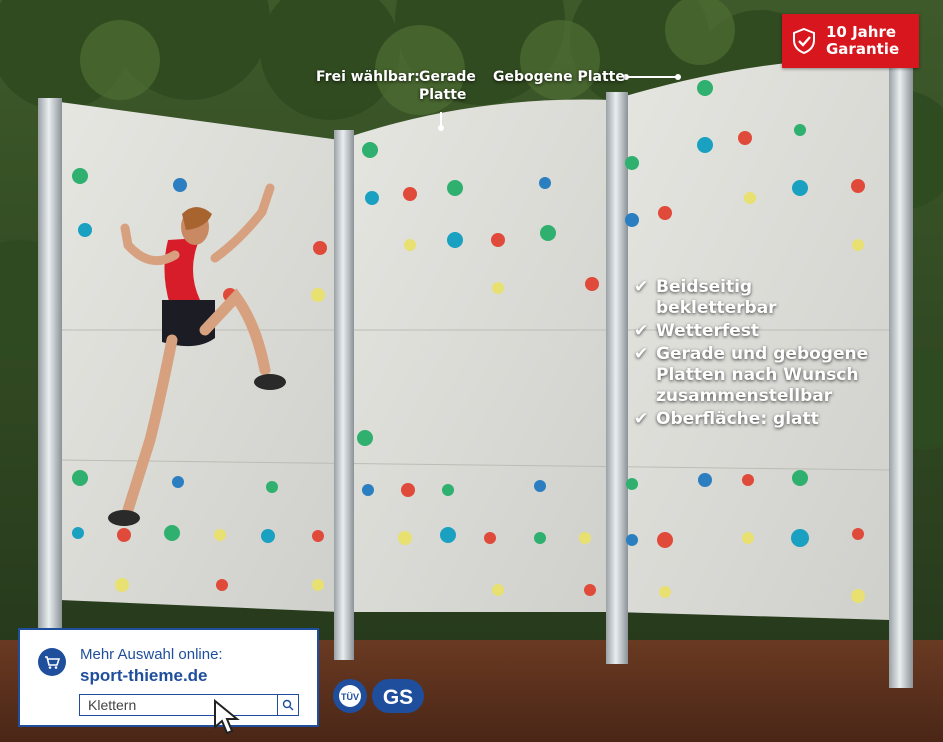 This screenshot has width=943, height=742. I want to click on svg-text: GS, so click(398, 697).